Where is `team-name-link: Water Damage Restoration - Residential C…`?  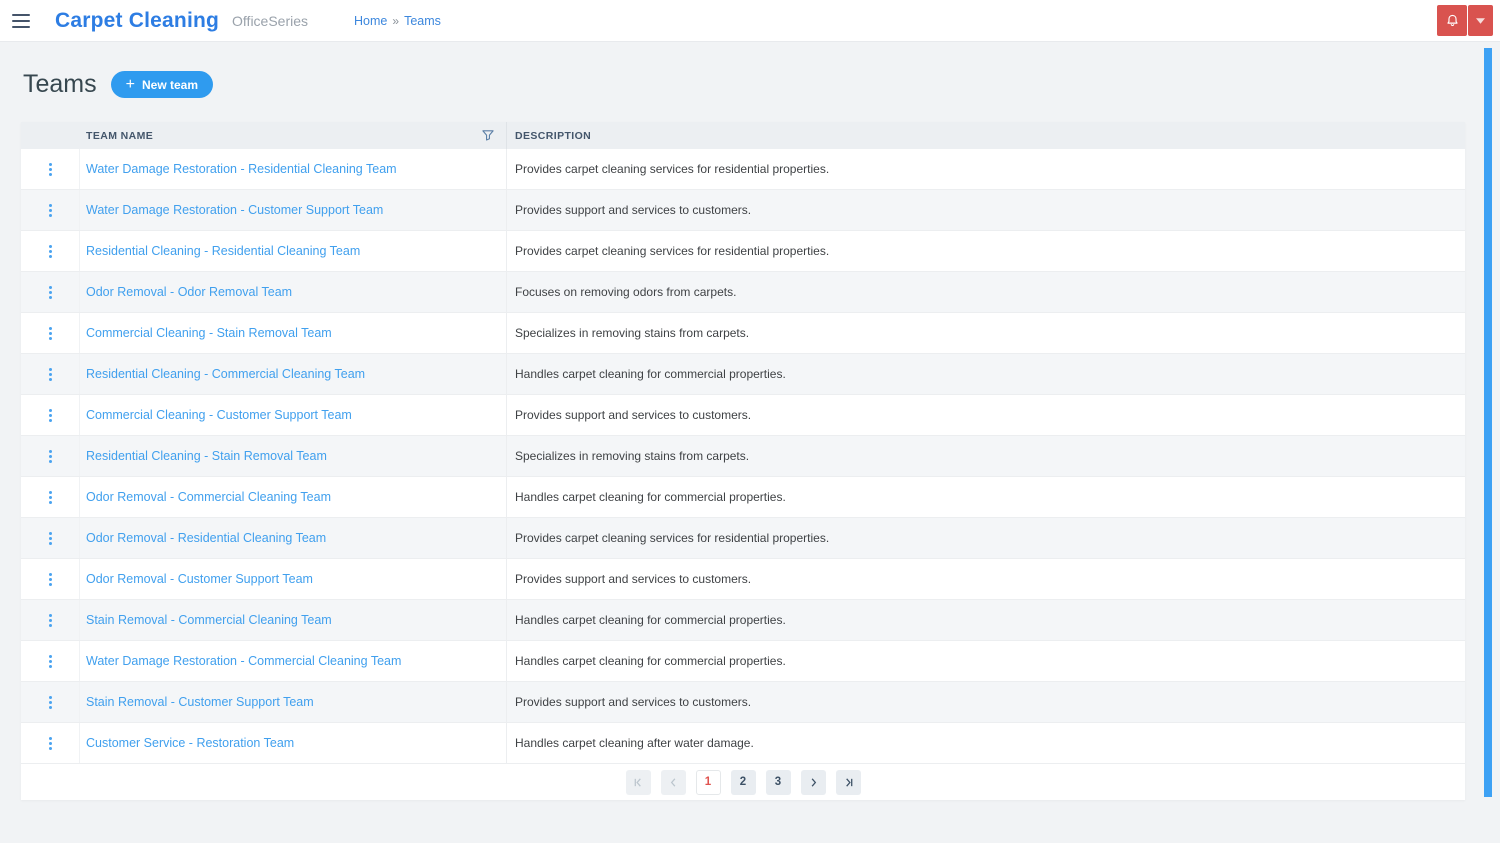
team-name-link: Water Damage Restoration - Residential C… is located at coordinates (241, 169).